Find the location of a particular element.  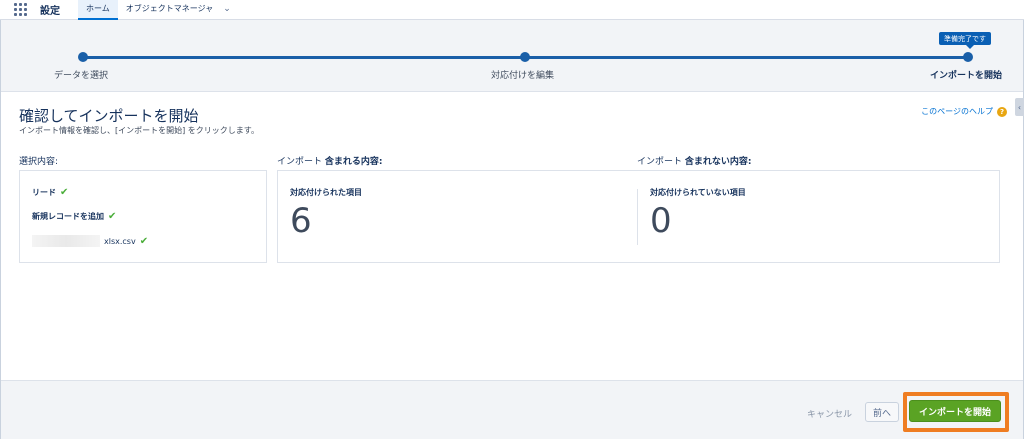

excluded-header-prefix: インポート is located at coordinates (660, 162).